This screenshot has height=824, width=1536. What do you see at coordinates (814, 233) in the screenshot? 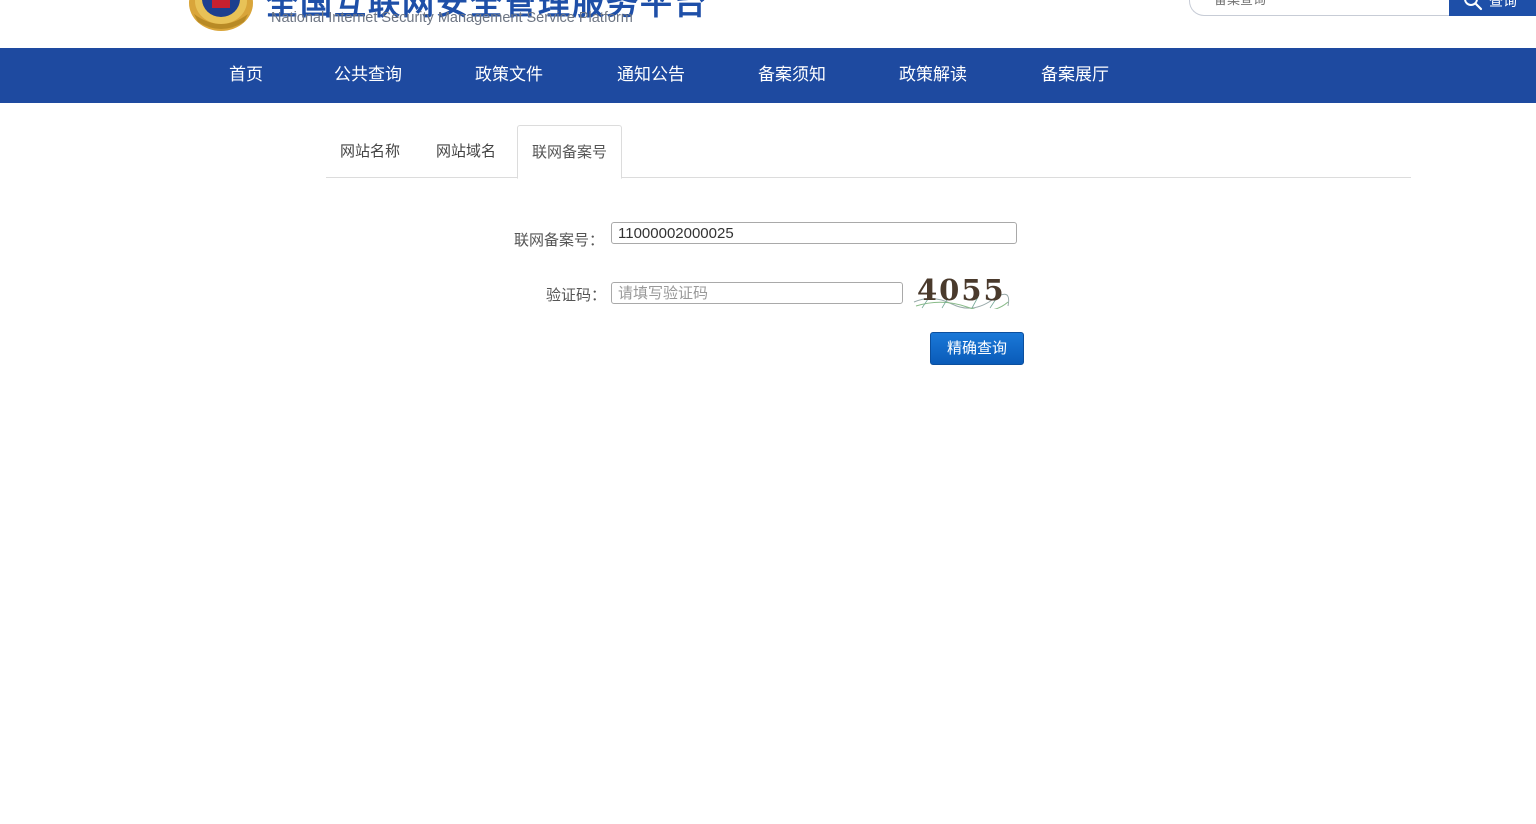
I see `record-number-input` at bounding box center [814, 233].